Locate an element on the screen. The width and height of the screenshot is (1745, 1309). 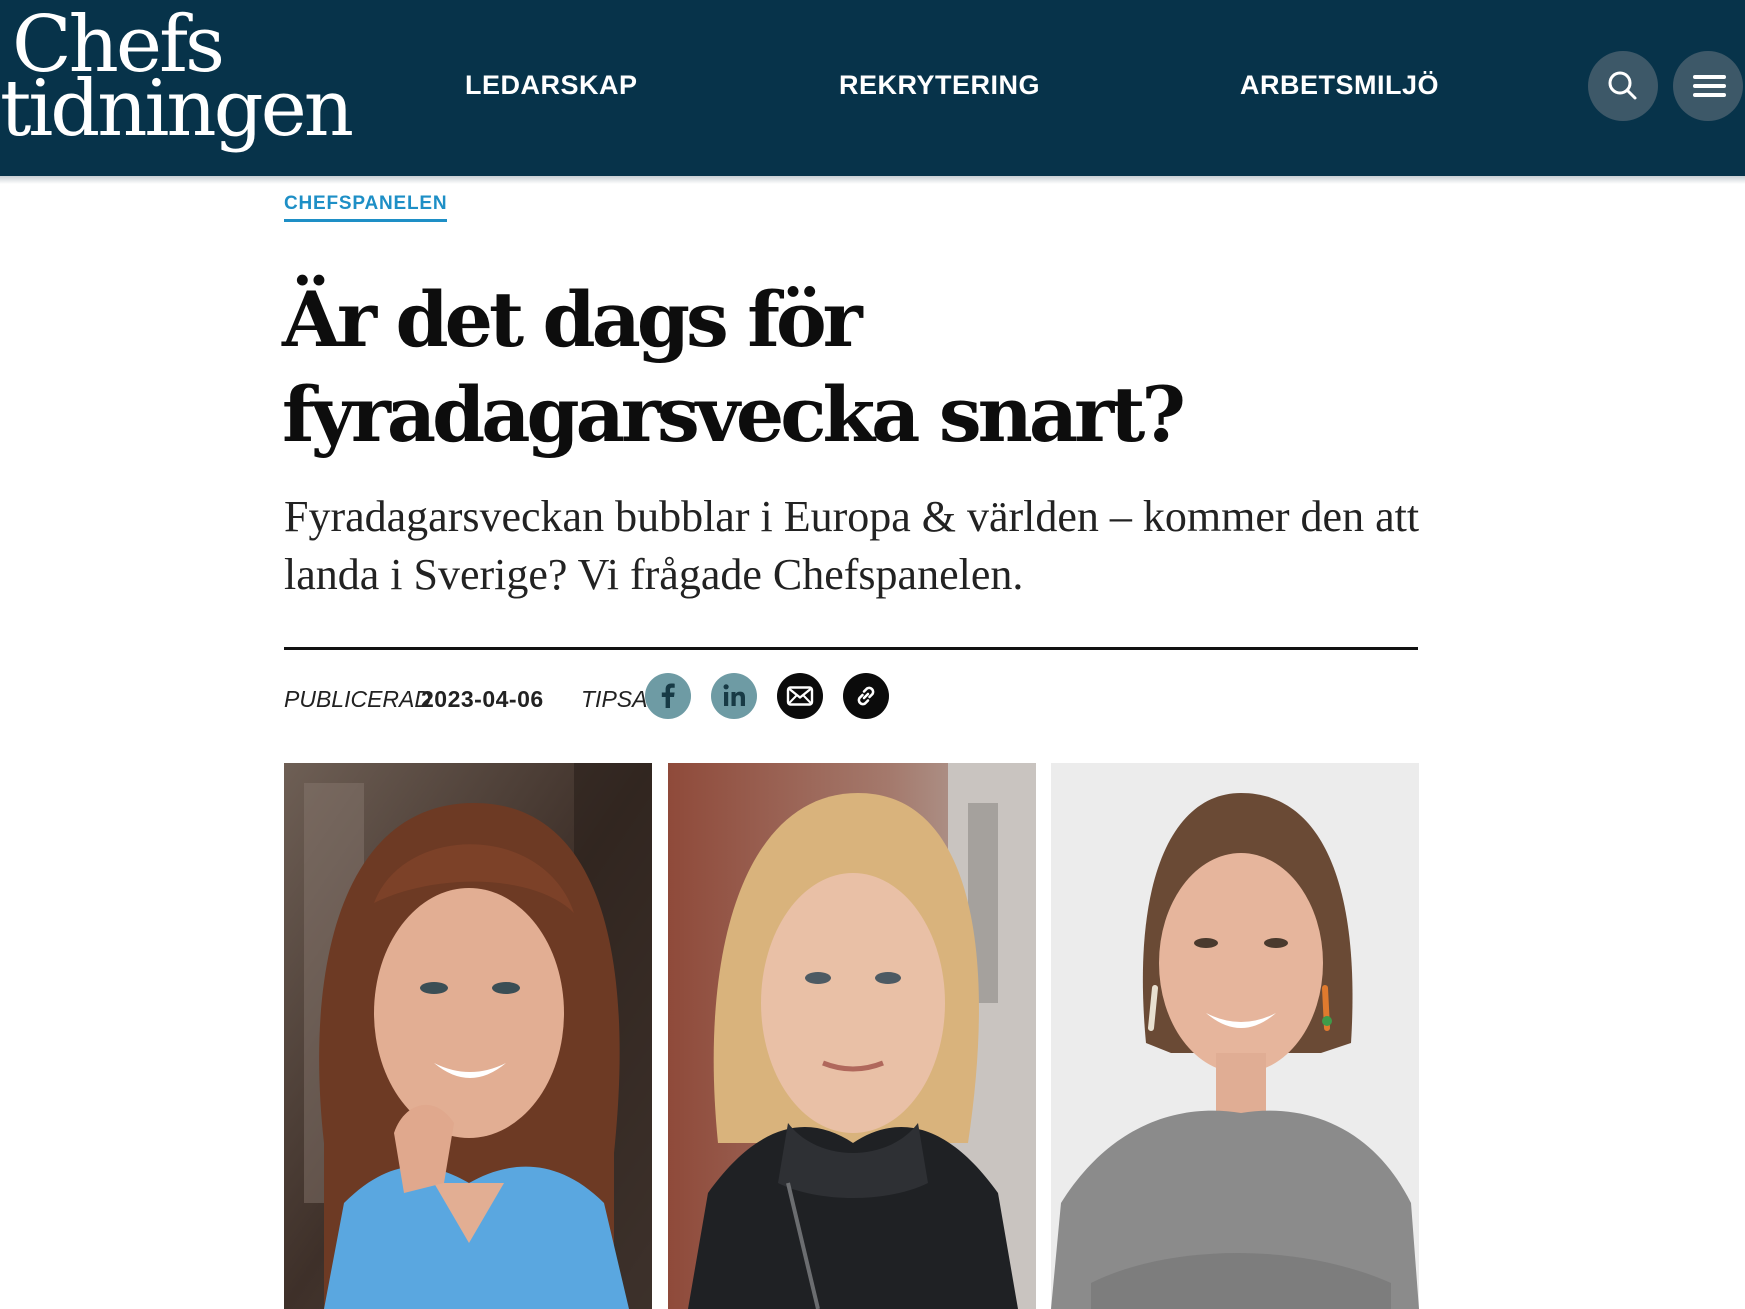
hamburger-menu-icon is located at coordinates (1709, 86).